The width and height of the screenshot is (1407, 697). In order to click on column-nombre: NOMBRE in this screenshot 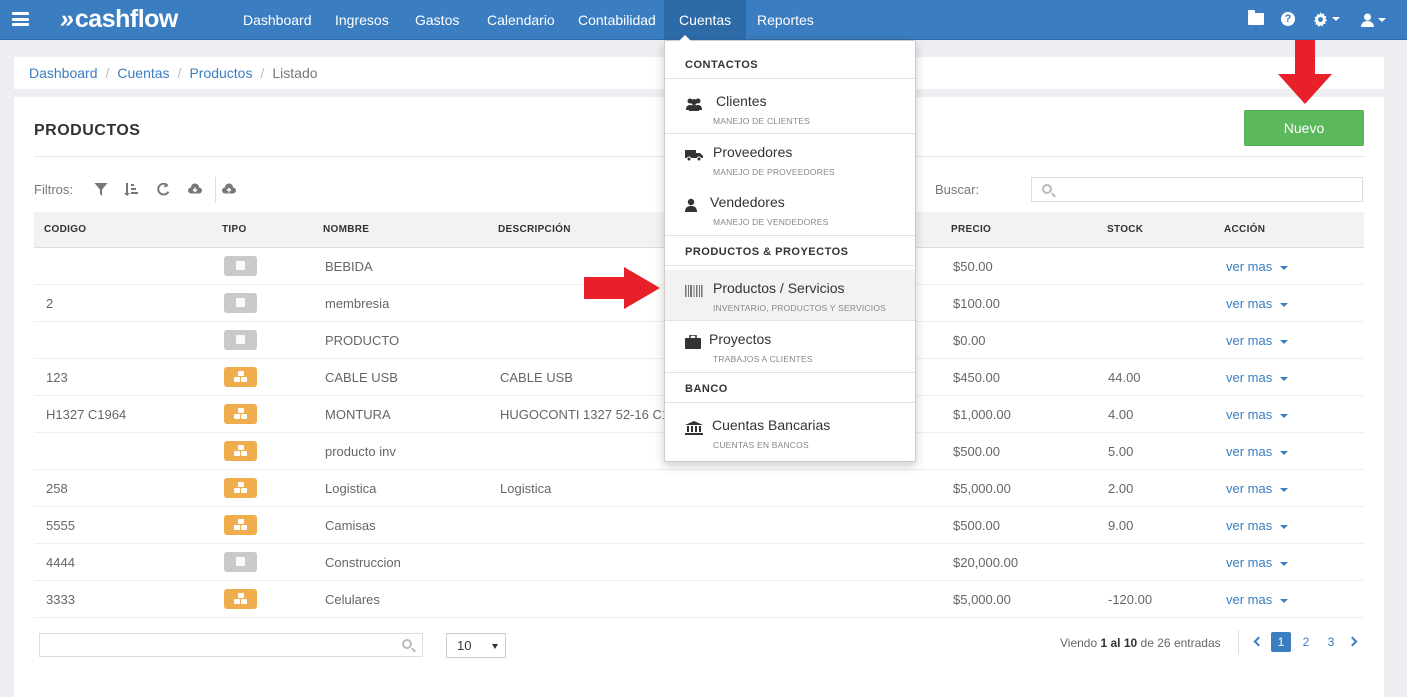, I will do `click(346, 230)`.